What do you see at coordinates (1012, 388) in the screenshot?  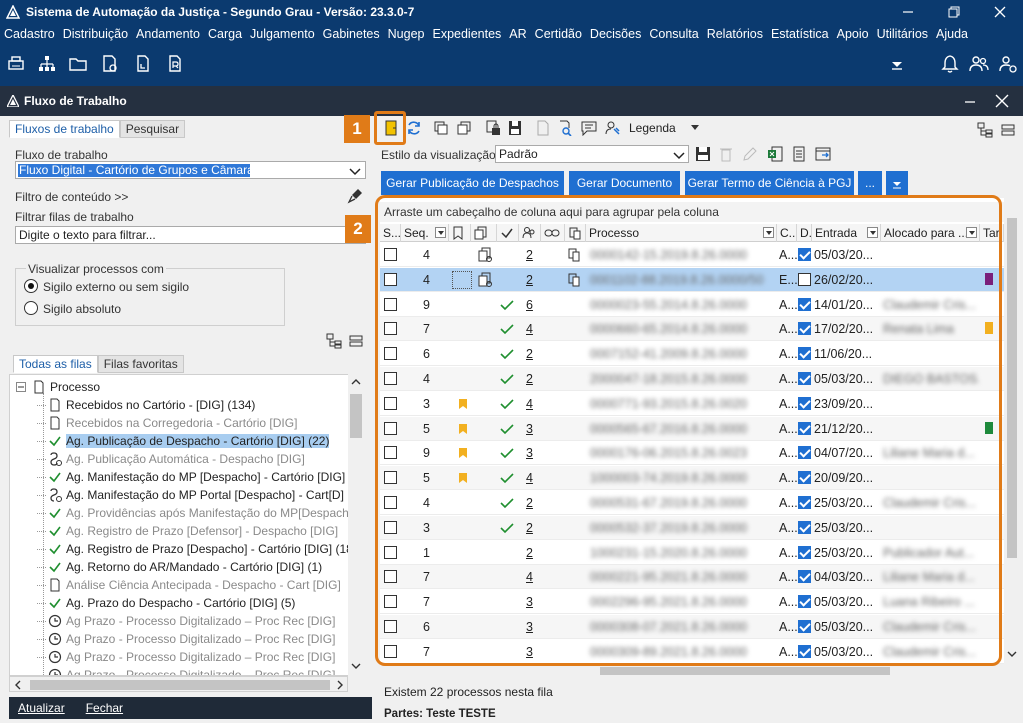 I see `grid-scroll-thumb` at bounding box center [1012, 388].